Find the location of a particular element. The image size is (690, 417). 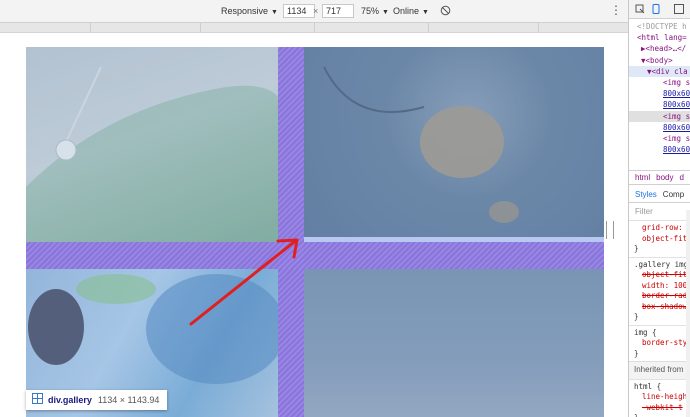

breadcrumb-item: html is located at coordinates (642, 177).